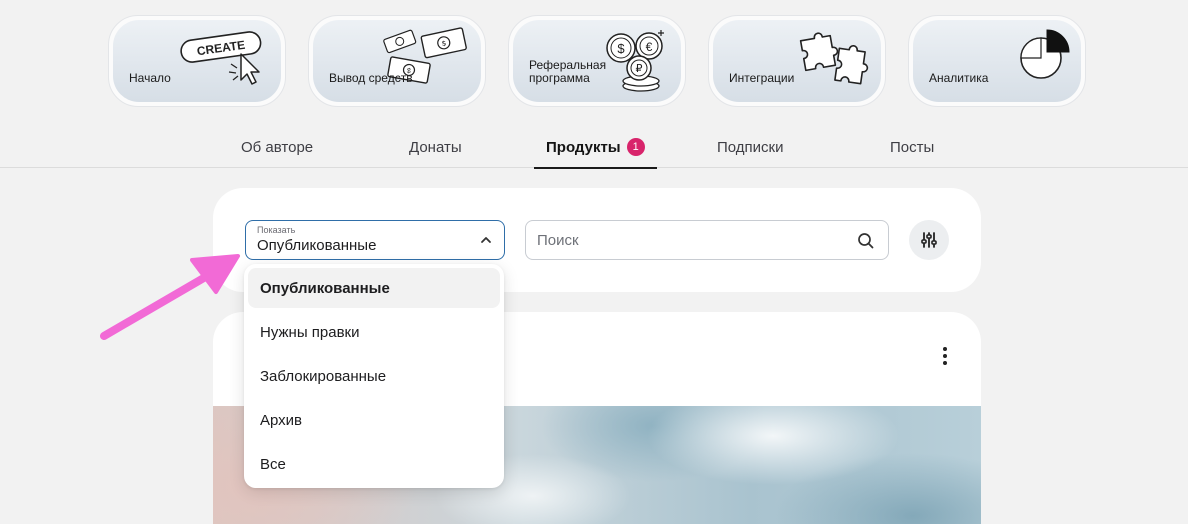 The image size is (1188, 524). I want to click on tab-subscriptions: Подписки, so click(750, 148).